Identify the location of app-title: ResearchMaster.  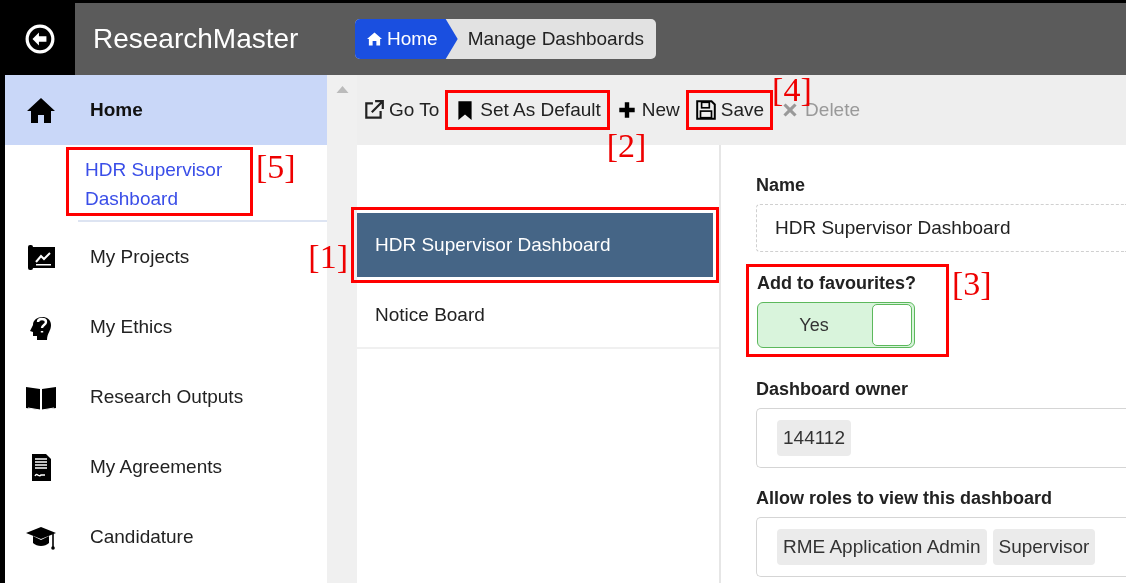
(196, 39).